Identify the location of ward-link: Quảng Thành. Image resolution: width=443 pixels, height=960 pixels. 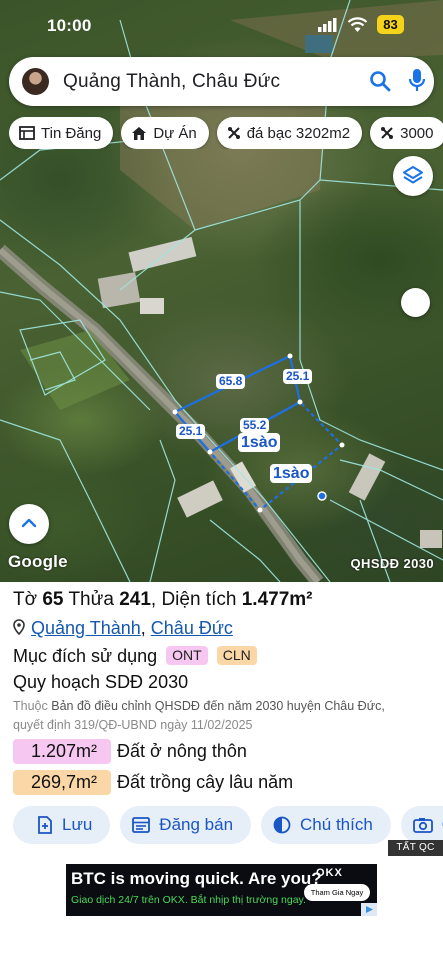
(86, 628).